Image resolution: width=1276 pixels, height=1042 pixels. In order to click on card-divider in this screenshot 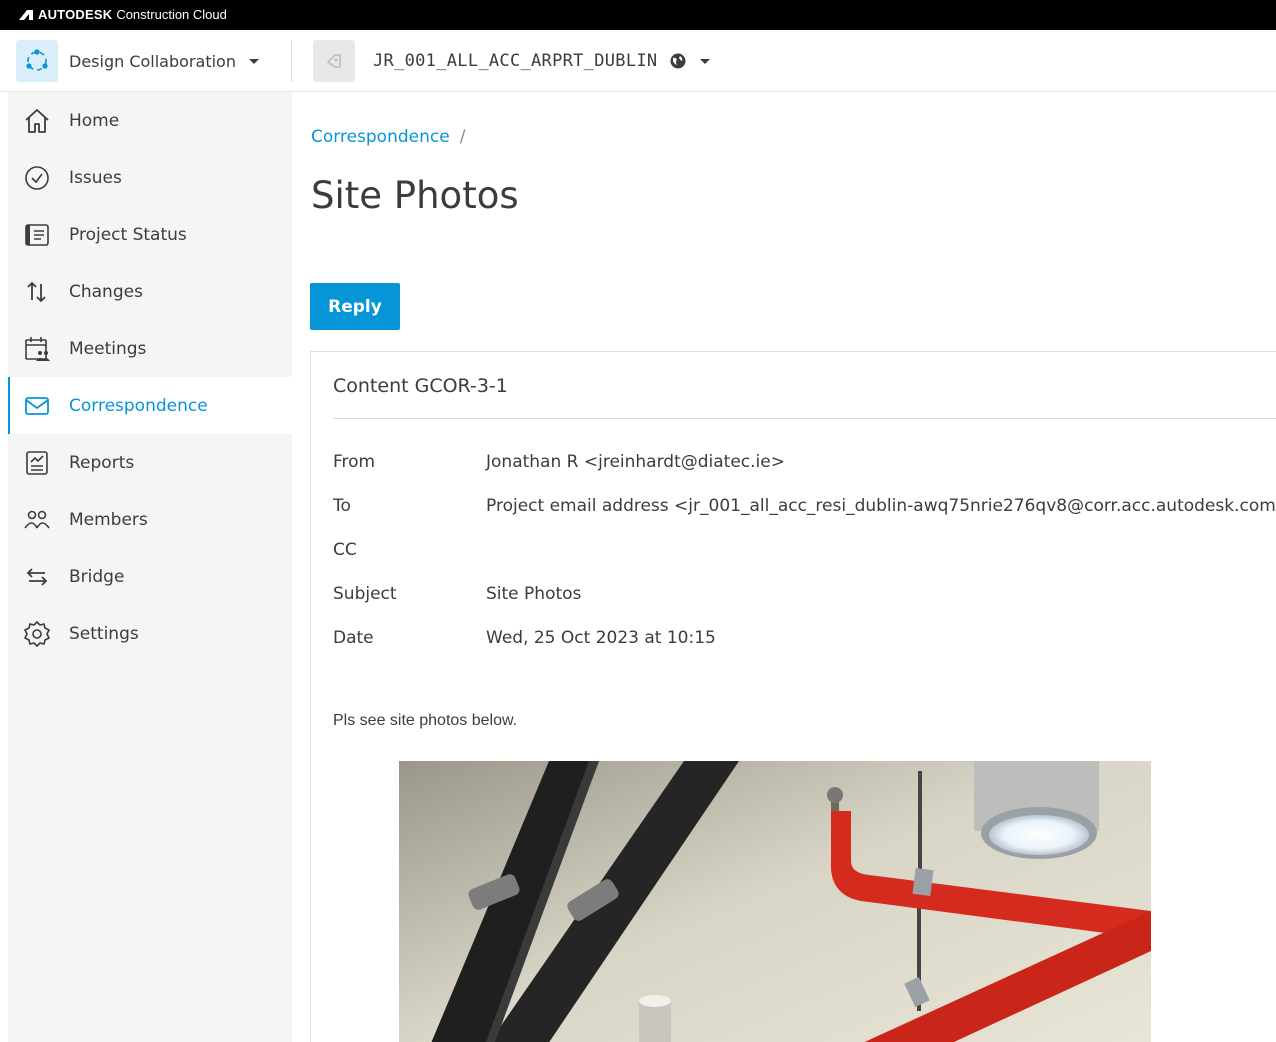, I will do `click(804, 418)`.